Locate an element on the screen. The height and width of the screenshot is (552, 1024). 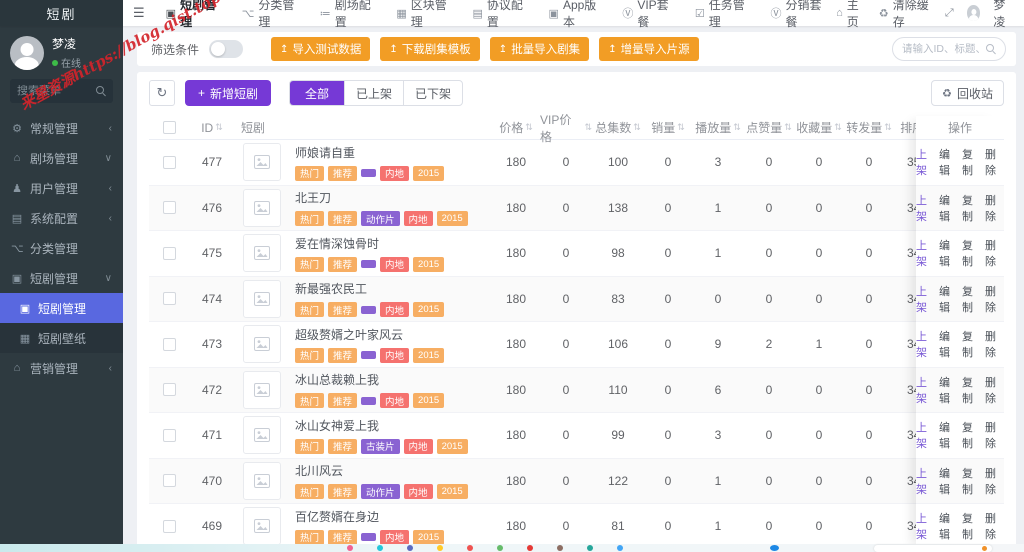
select-all-checkbox is located at coordinates (169, 127).